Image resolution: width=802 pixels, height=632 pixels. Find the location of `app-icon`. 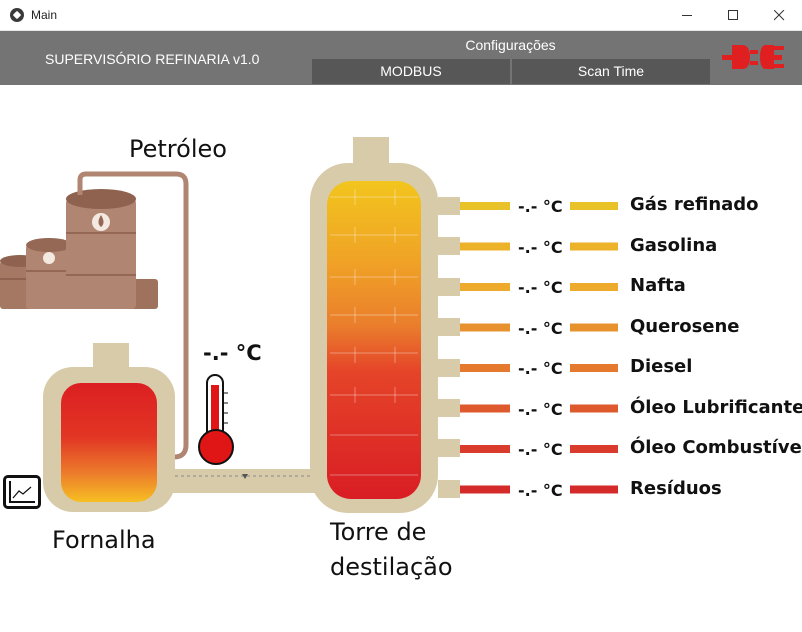

app-icon is located at coordinates (17, 15).